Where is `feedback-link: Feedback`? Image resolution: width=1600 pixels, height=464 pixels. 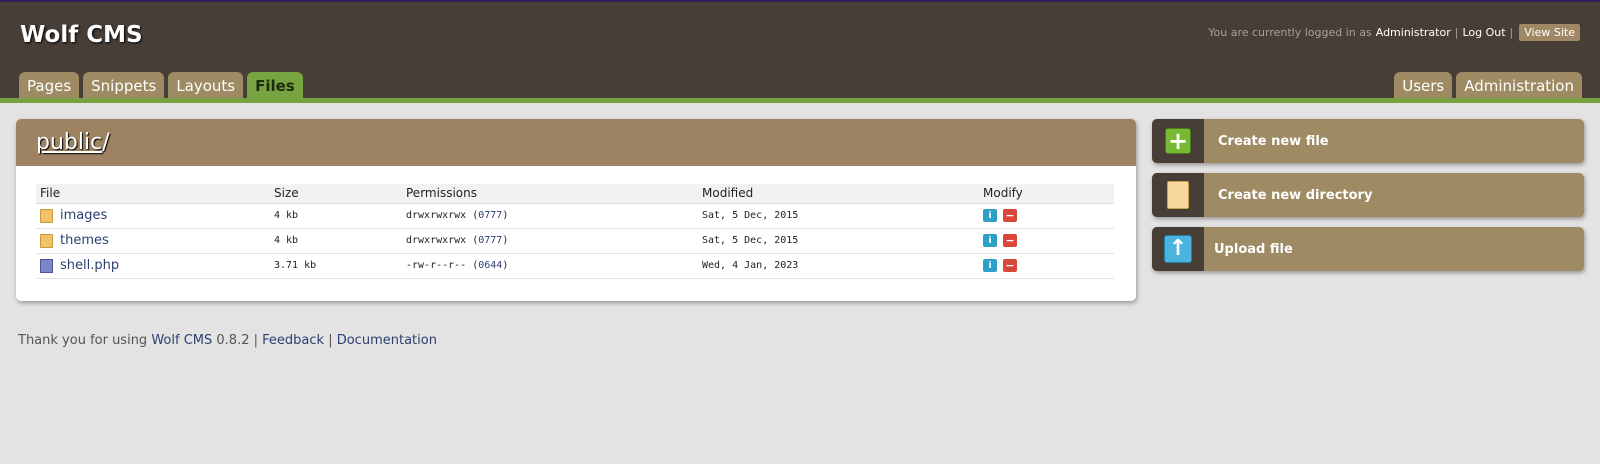 feedback-link: Feedback is located at coordinates (293, 340).